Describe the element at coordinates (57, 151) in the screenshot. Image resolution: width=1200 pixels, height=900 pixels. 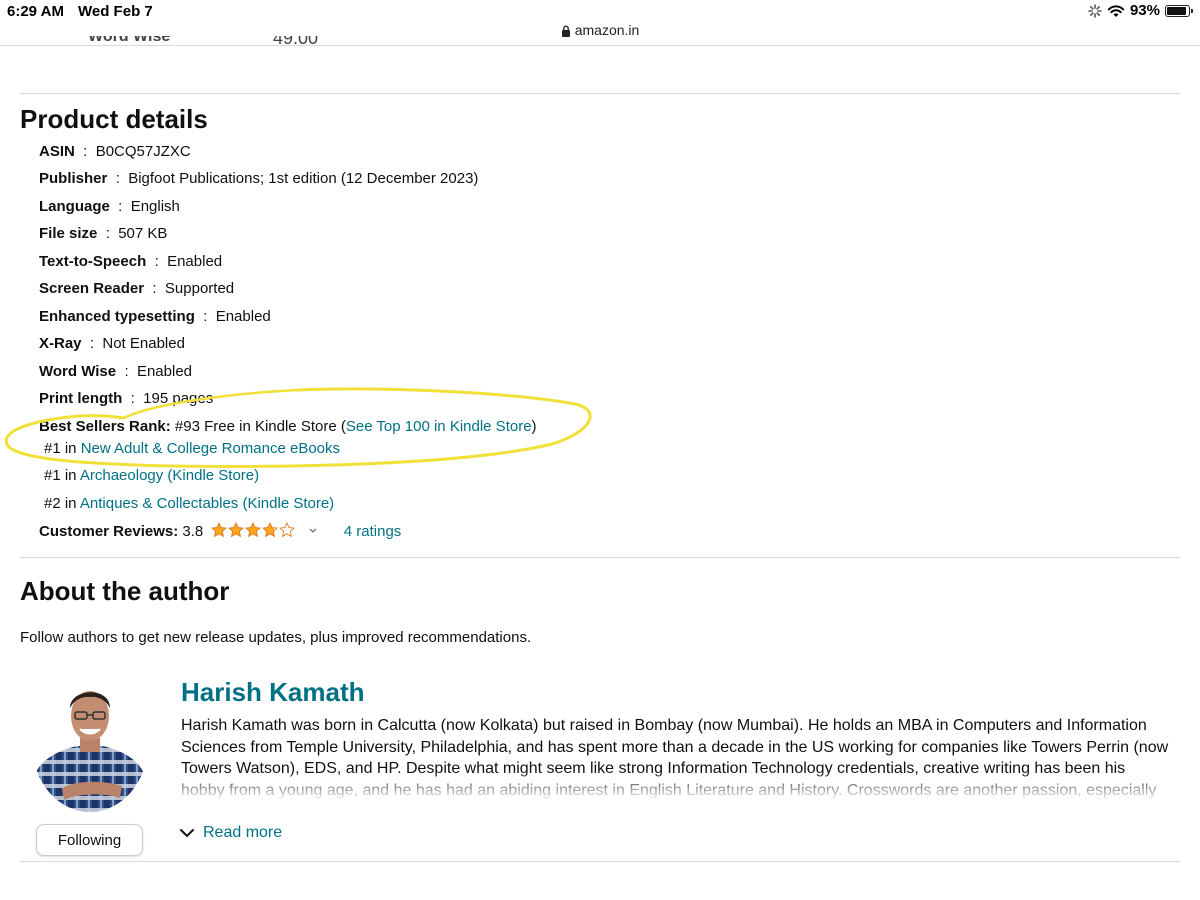
I see `detail-label: ASIN` at that location.